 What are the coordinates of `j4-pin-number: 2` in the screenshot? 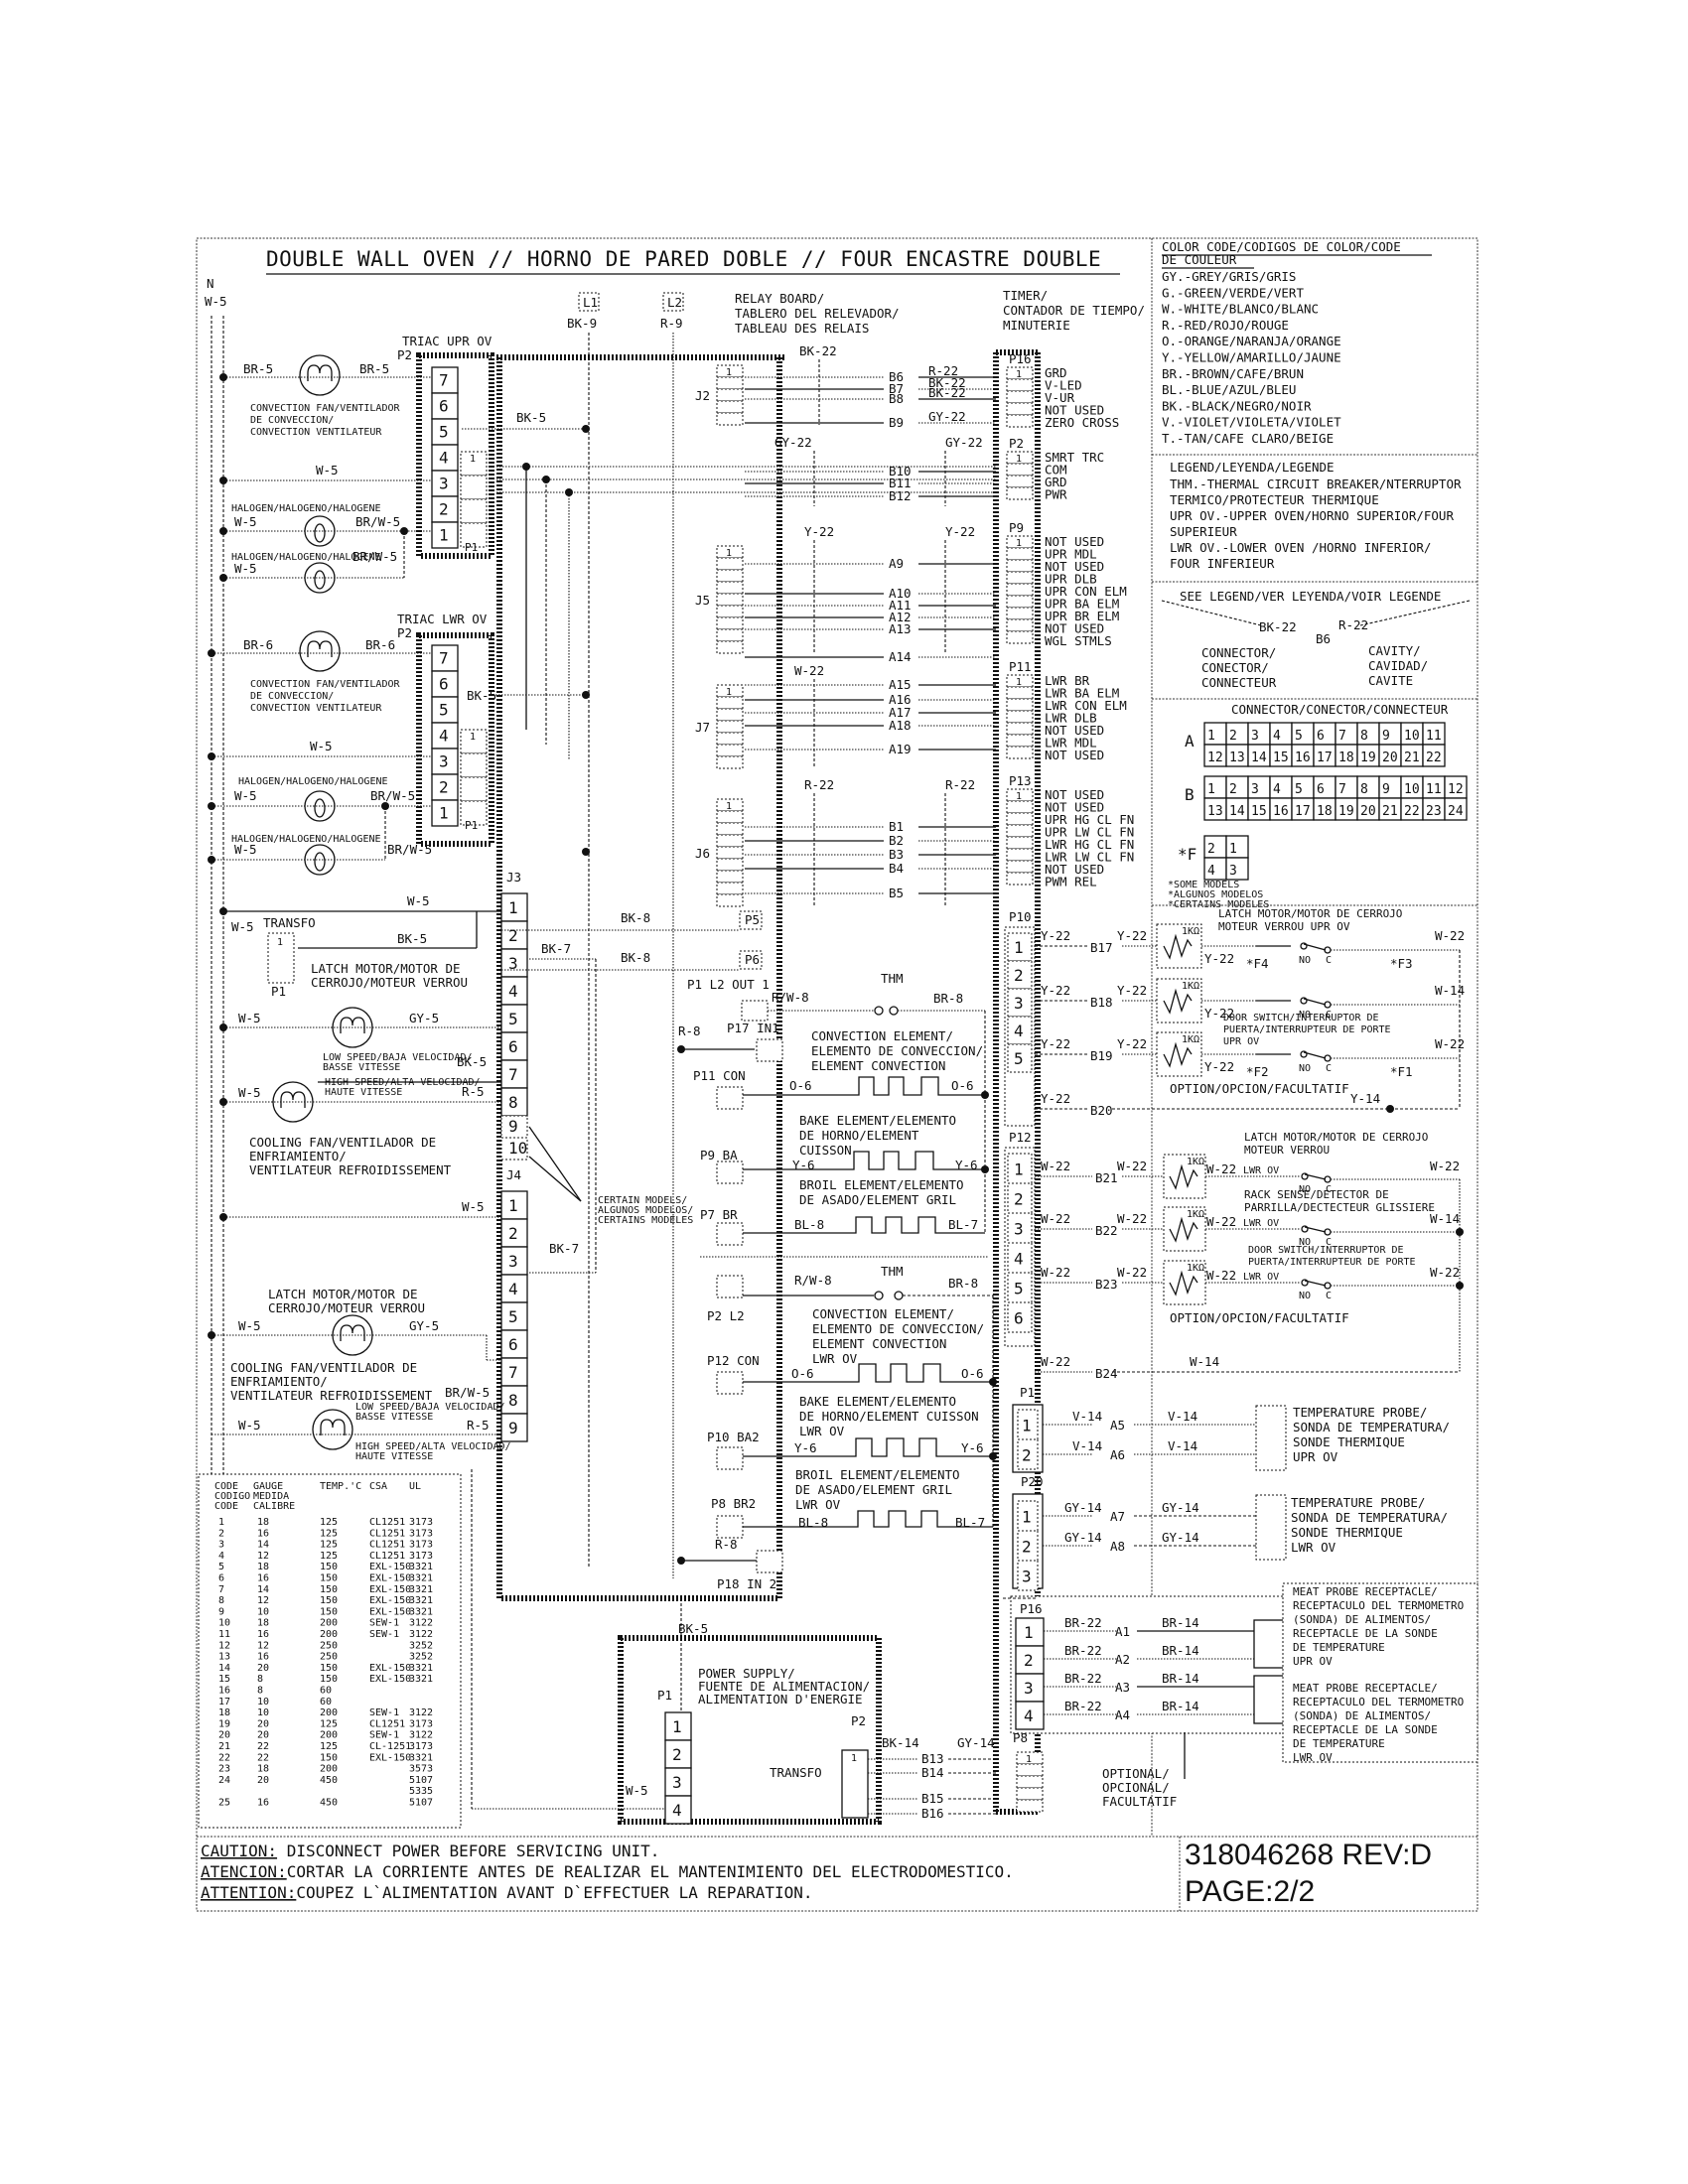 It's located at (513, 1233).